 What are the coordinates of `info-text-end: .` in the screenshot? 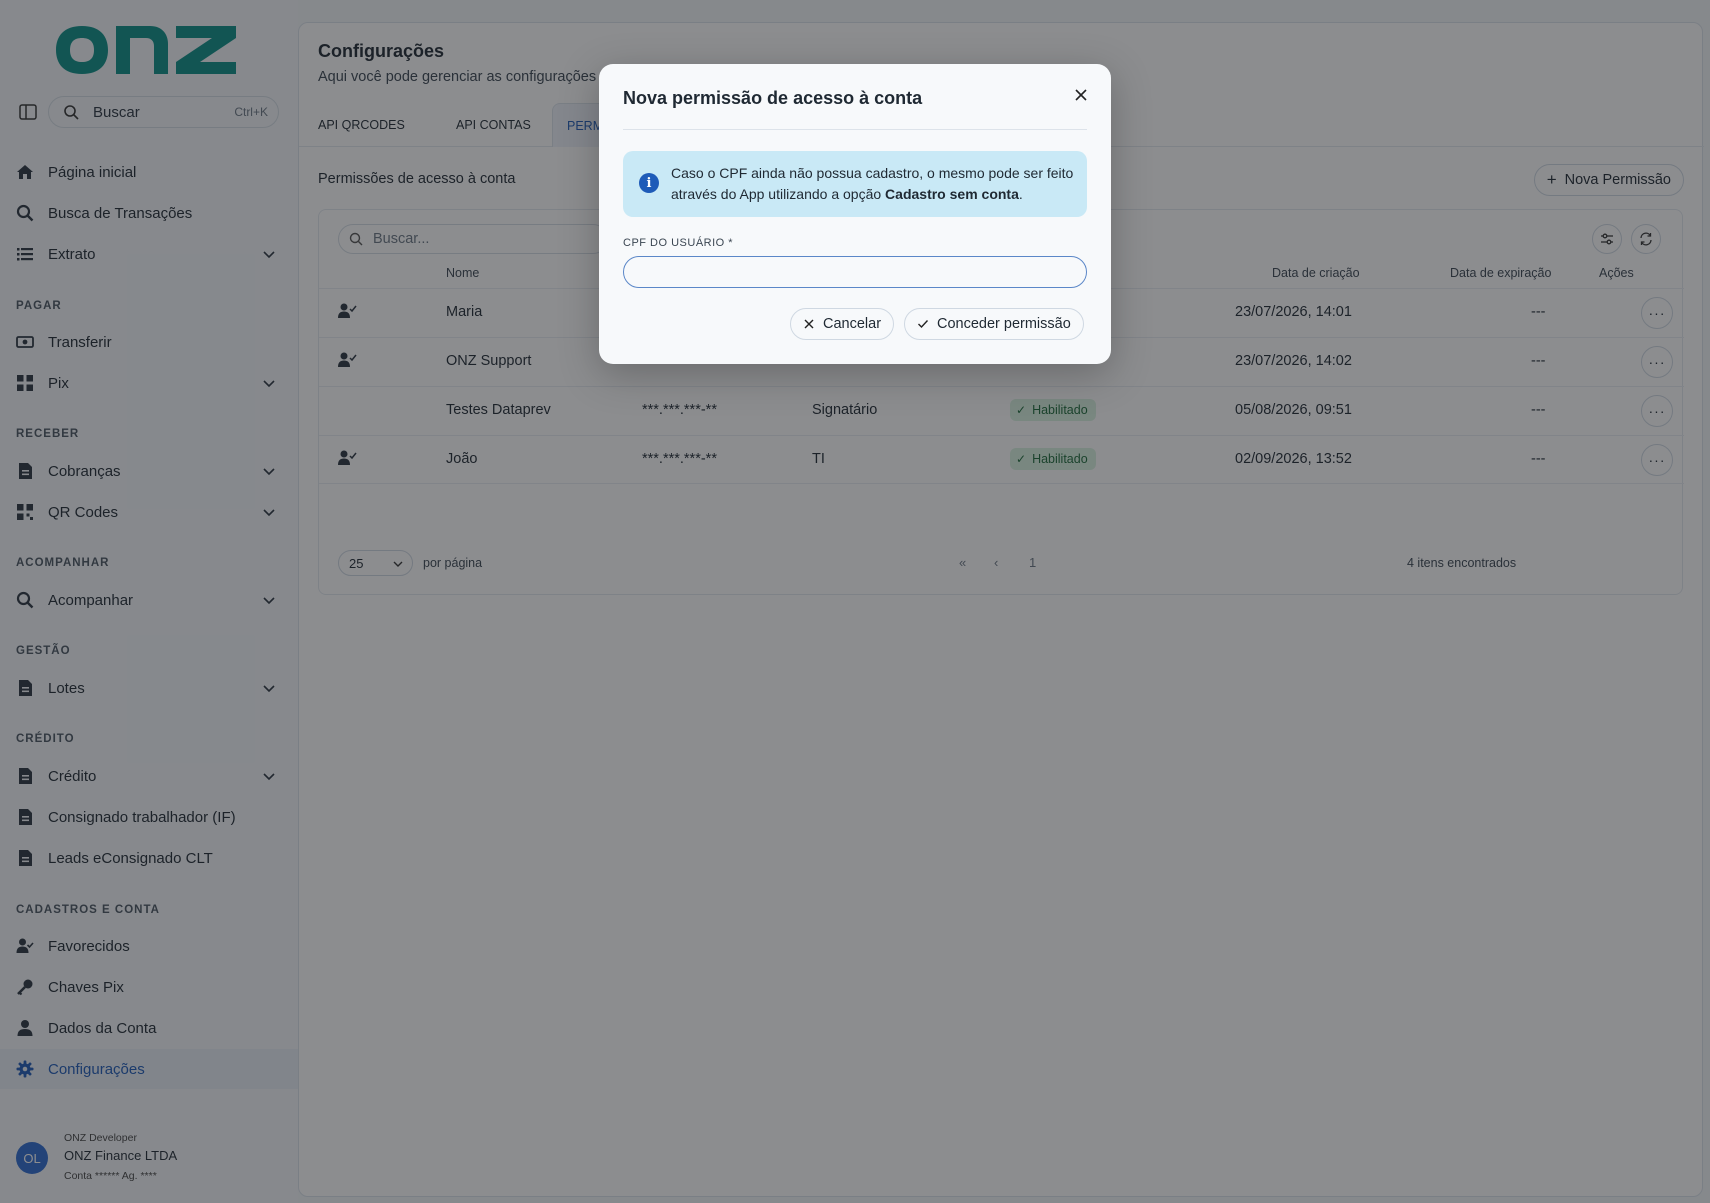 It's located at (1020, 194).